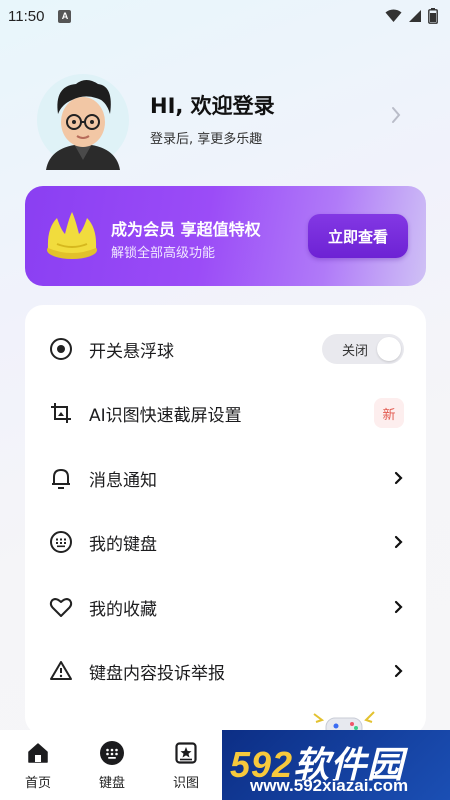 The width and height of the screenshot is (450, 800). I want to click on settings-item-label: AI识图快速截屏设置, so click(165, 415).